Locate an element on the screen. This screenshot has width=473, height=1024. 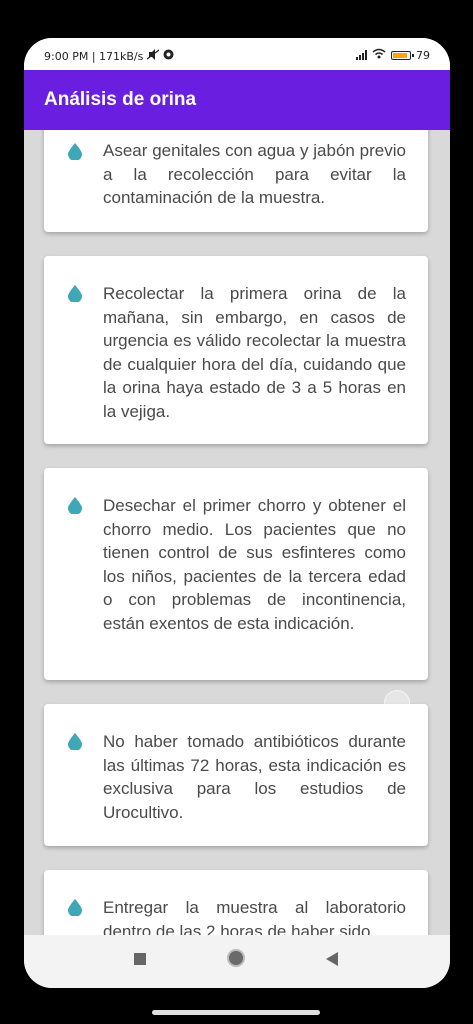
signal-icon is located at coordinates (361, 55).